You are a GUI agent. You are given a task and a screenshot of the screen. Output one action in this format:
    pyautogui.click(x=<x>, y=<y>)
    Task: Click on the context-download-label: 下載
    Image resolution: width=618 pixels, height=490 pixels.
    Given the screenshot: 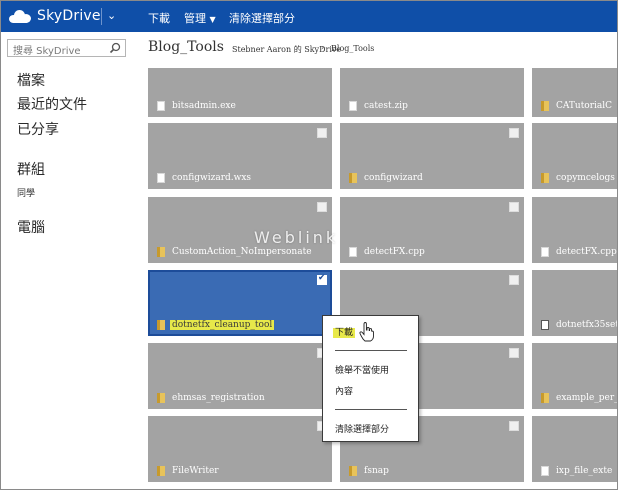 What is the action you would take?
    pyautogui.click(x=344, y=333)
    